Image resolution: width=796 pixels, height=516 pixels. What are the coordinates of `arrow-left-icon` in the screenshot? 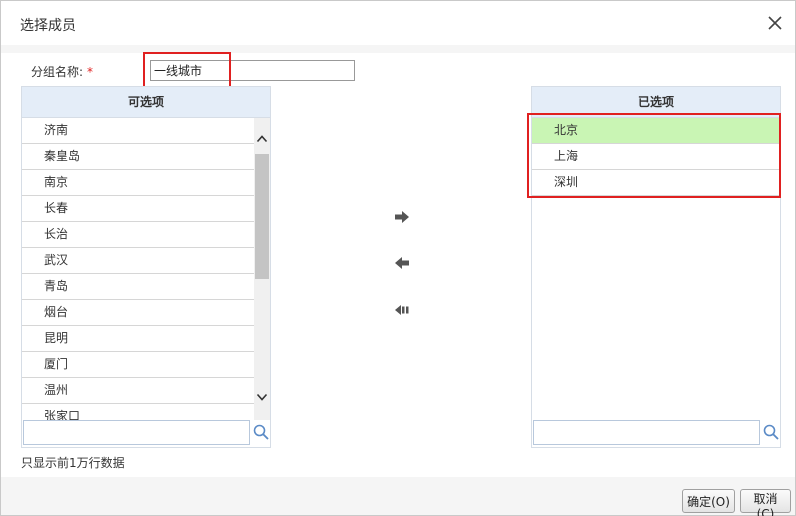 It's located at (402, 263).